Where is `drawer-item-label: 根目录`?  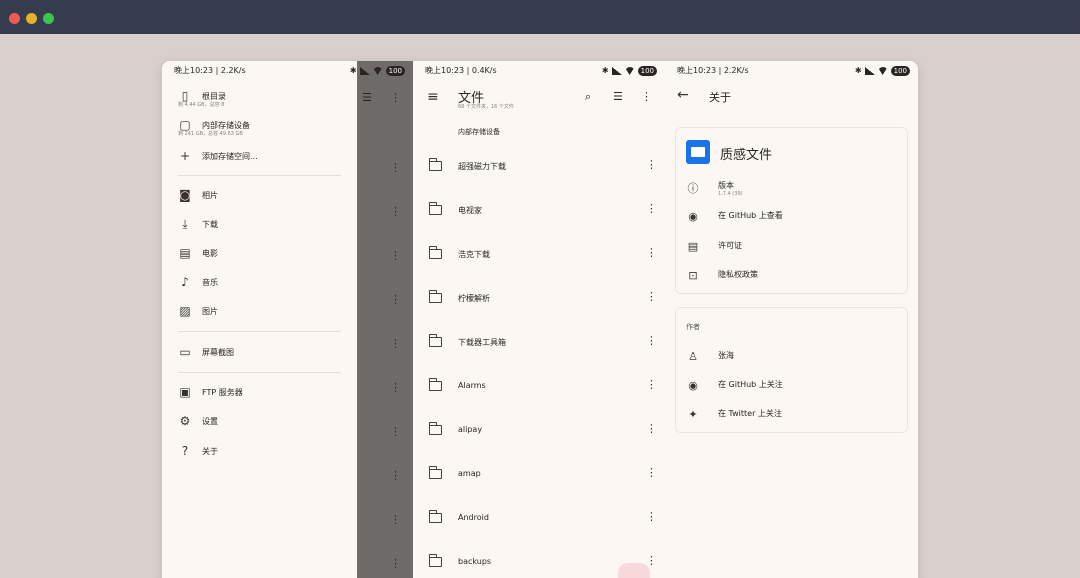 drawer-item-label: 根目录 is located at coordinates (214, 96).